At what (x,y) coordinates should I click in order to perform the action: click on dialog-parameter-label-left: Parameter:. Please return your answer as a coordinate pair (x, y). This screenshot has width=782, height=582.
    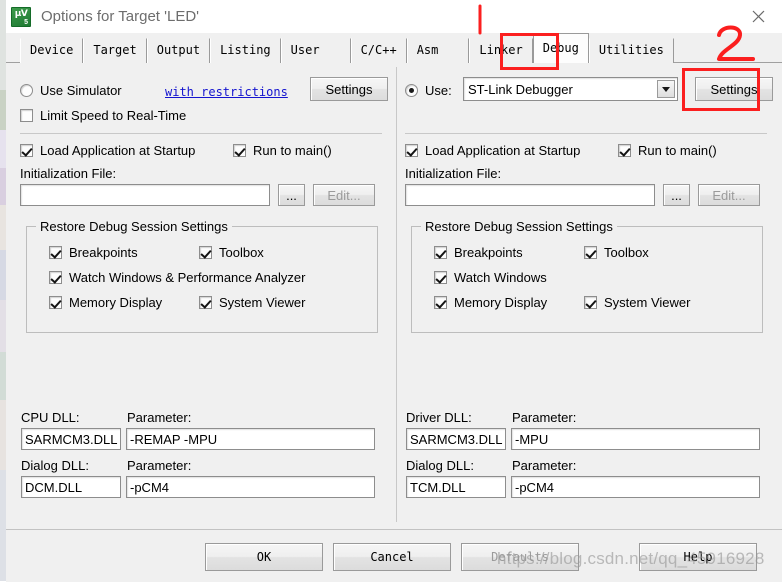
    Looking at the image, I should click on (159, 465).